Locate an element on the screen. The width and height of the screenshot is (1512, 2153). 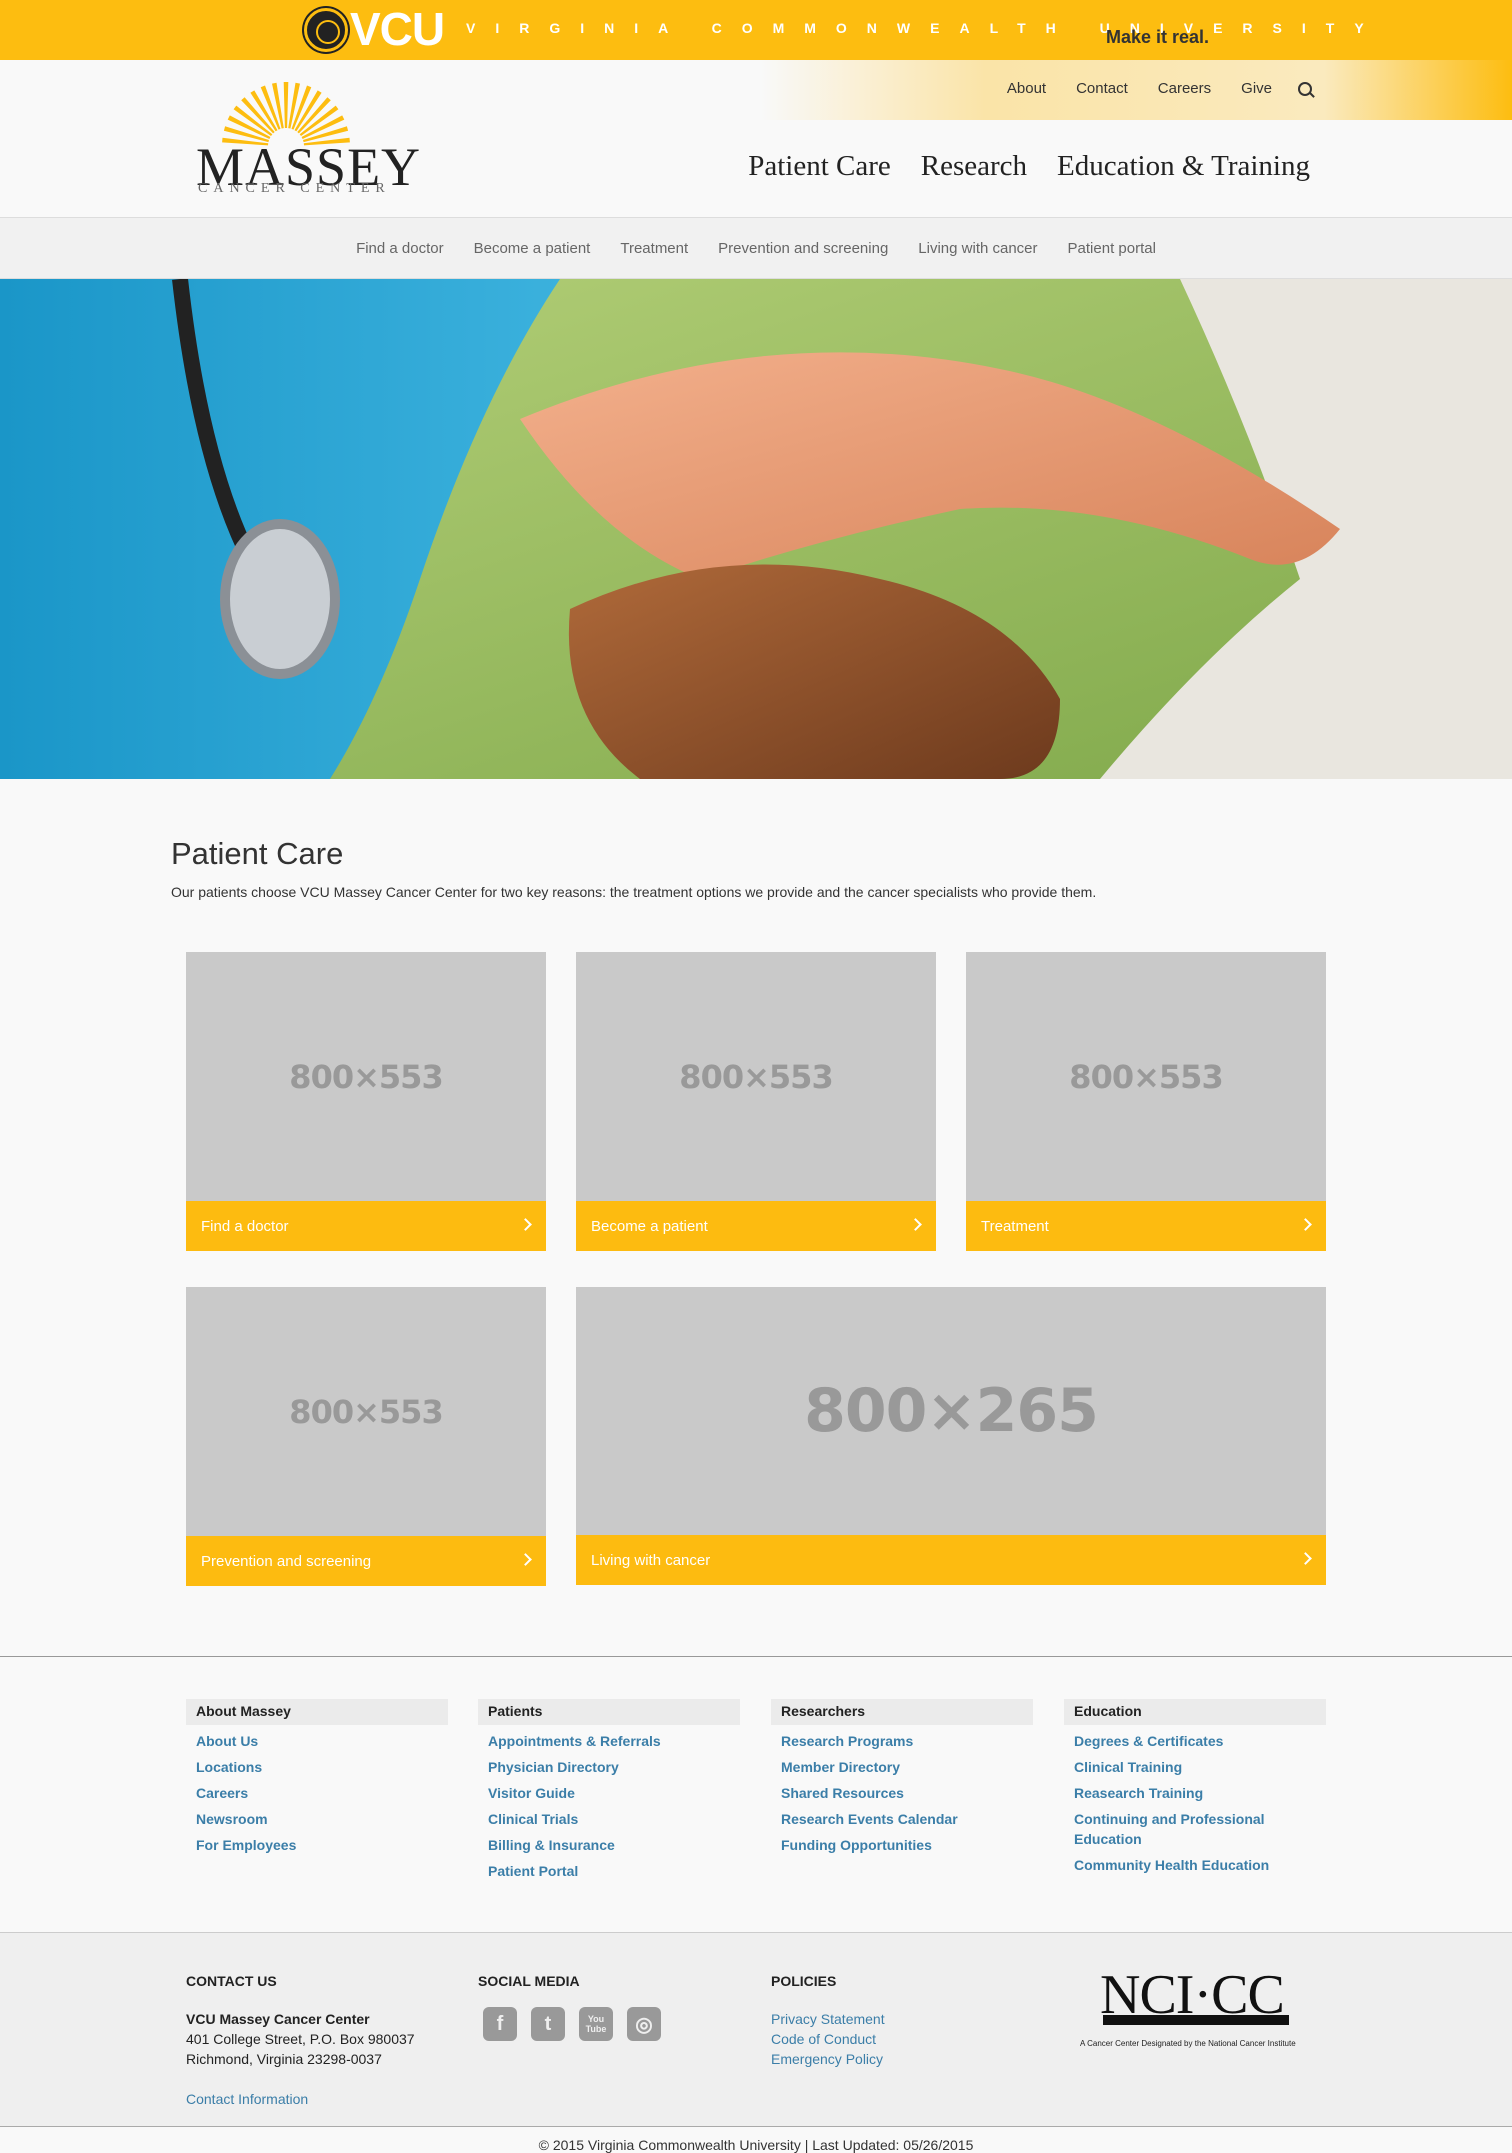
social-heading: SOCIAL MEDIA is located at coordinates (529, 1981).